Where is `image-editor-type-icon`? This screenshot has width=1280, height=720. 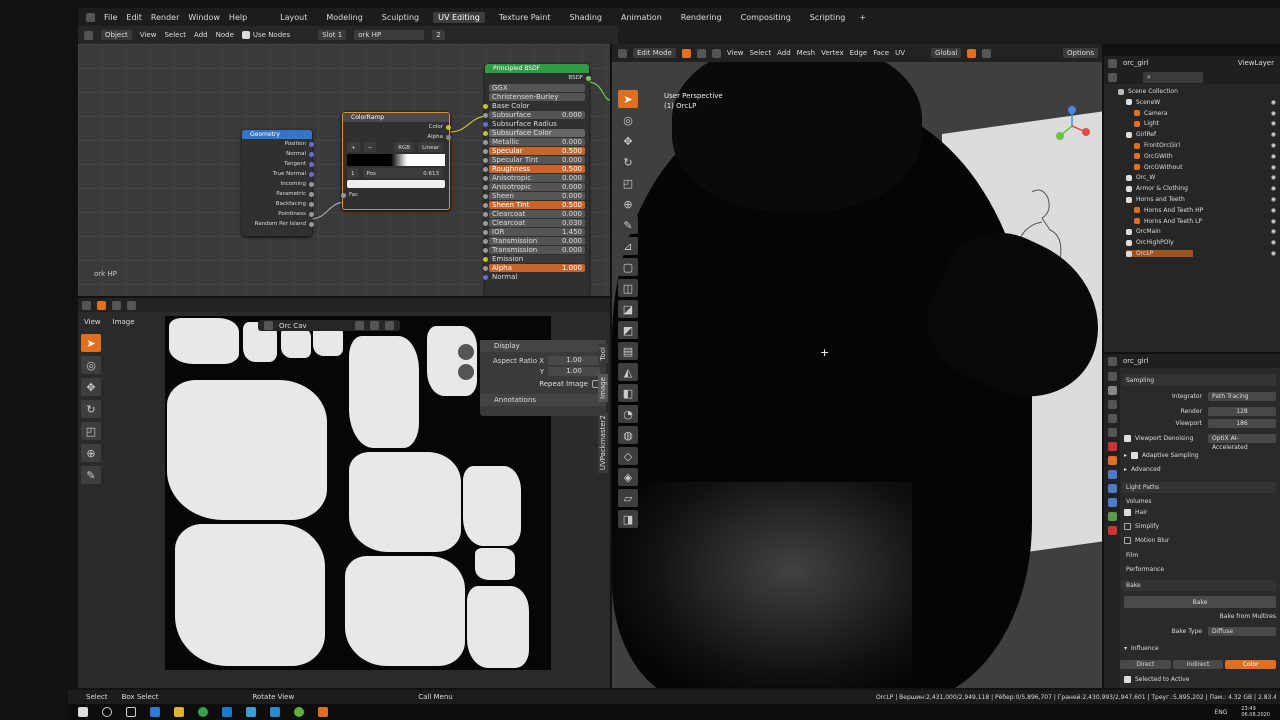
image-editor-type-icon is located at coordinates (86, 305).